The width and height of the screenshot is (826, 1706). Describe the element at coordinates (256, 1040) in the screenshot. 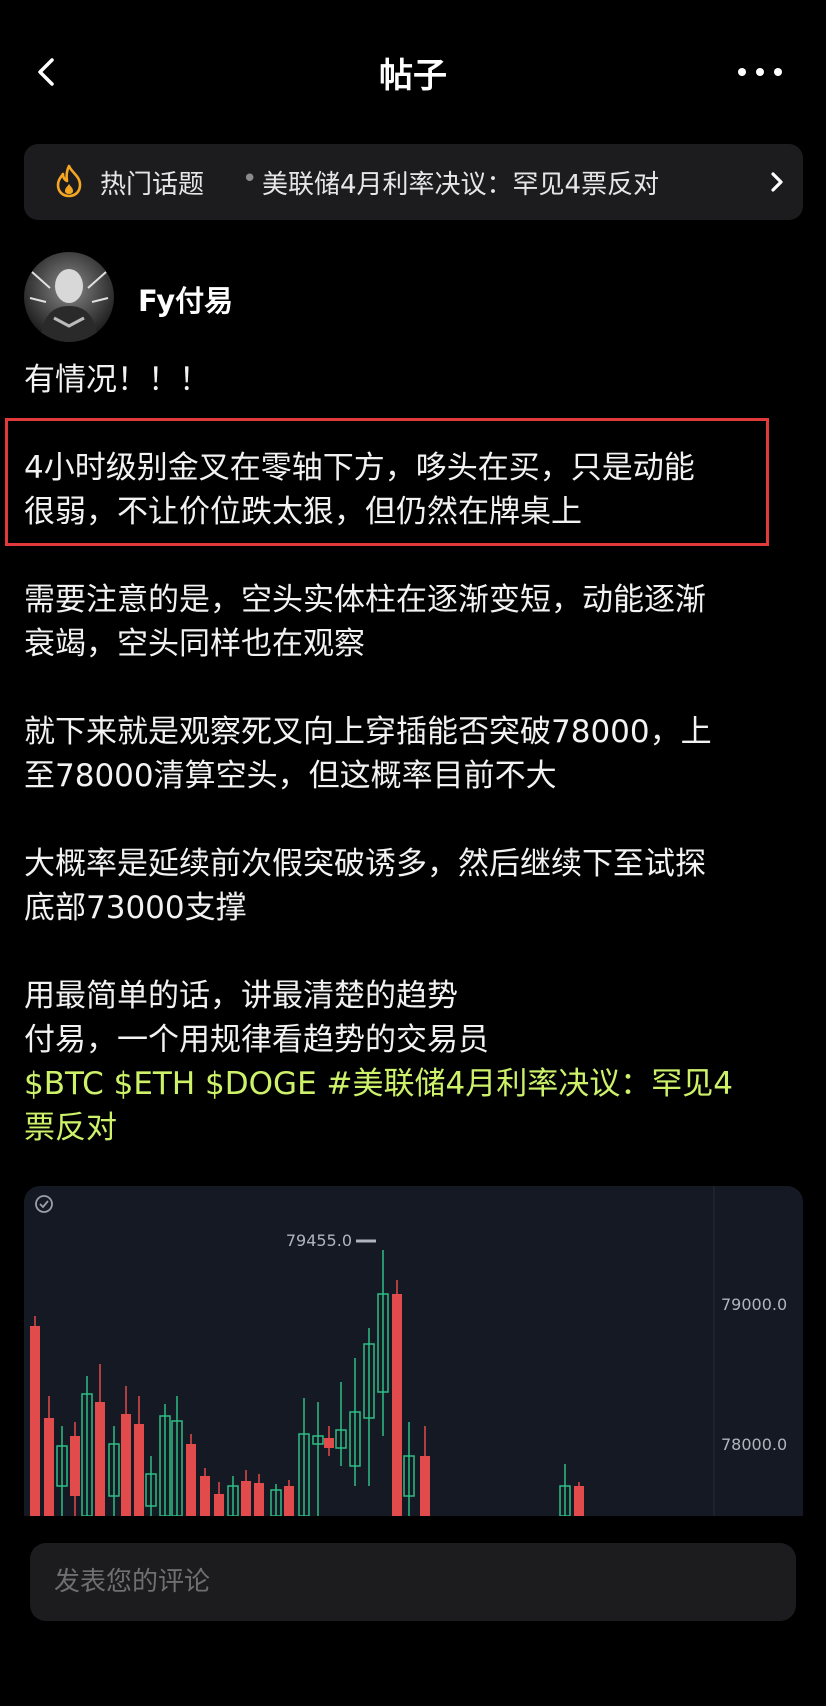

I see `post-line: 付易，一个用规律看趋势的交易员` at that location.